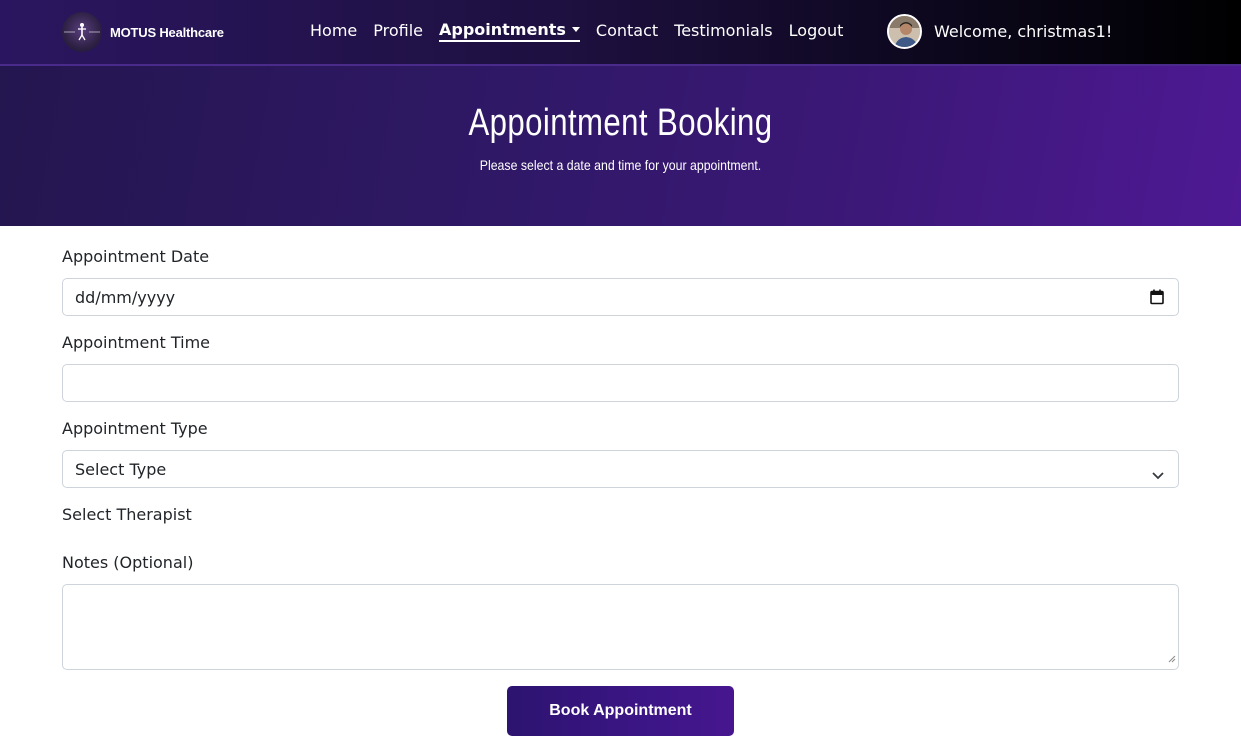  What do you see at coordinates (620, 297) in the screenshot?
I see `date-input: dd/mm/yyyy` at bounding box center [620, 297].